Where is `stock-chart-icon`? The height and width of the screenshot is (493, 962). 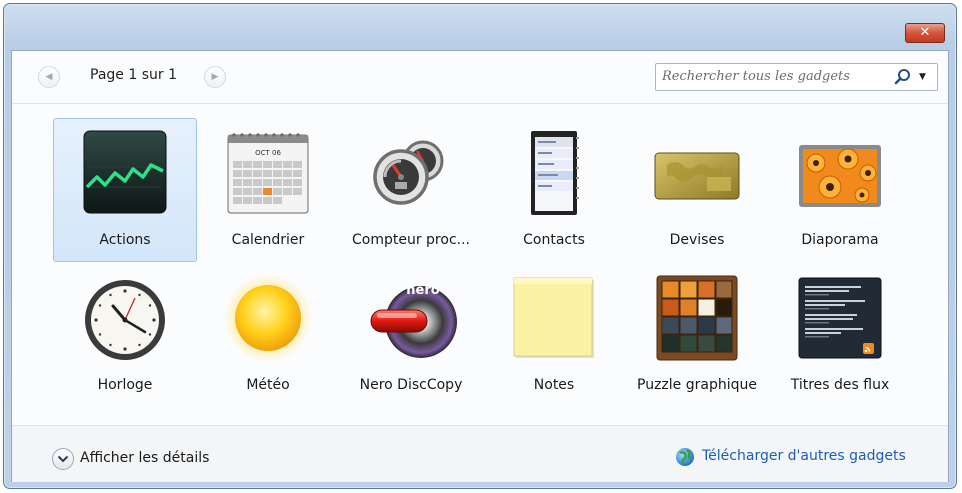 stock-chart-icon is located at coordinates (125, 172).